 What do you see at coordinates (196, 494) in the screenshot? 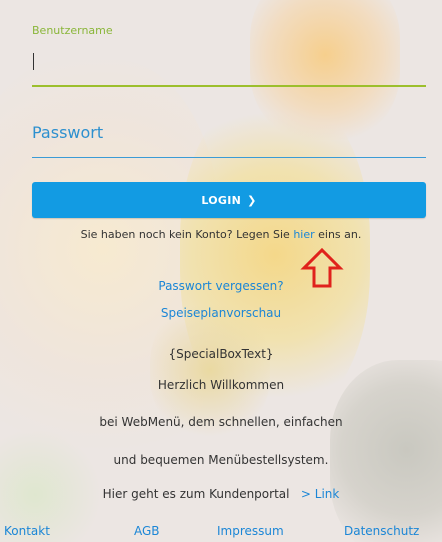
I see `customer-portal-text: Hier geht es zum Kundenportal` at bounding box center [196, 494].